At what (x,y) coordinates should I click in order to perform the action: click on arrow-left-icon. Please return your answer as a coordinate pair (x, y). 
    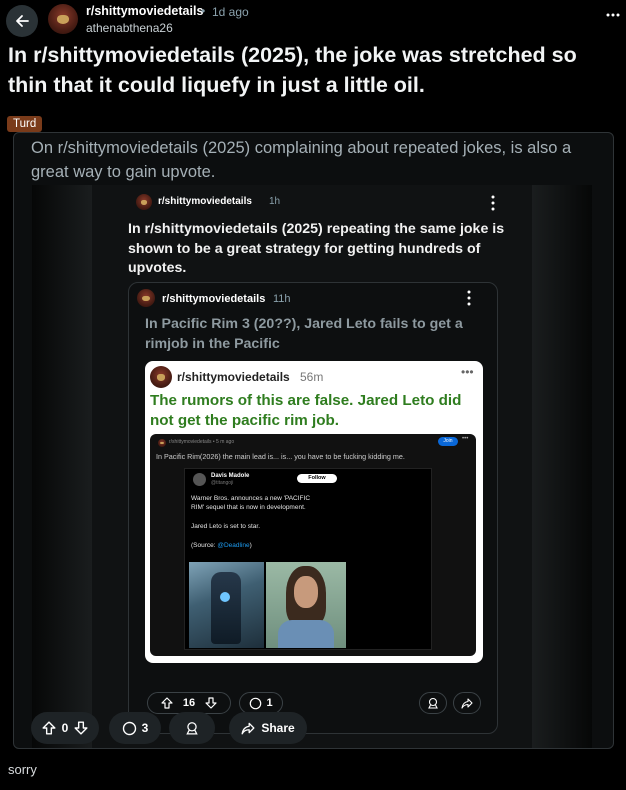
    Looking at the image, I should click on (22, 21).